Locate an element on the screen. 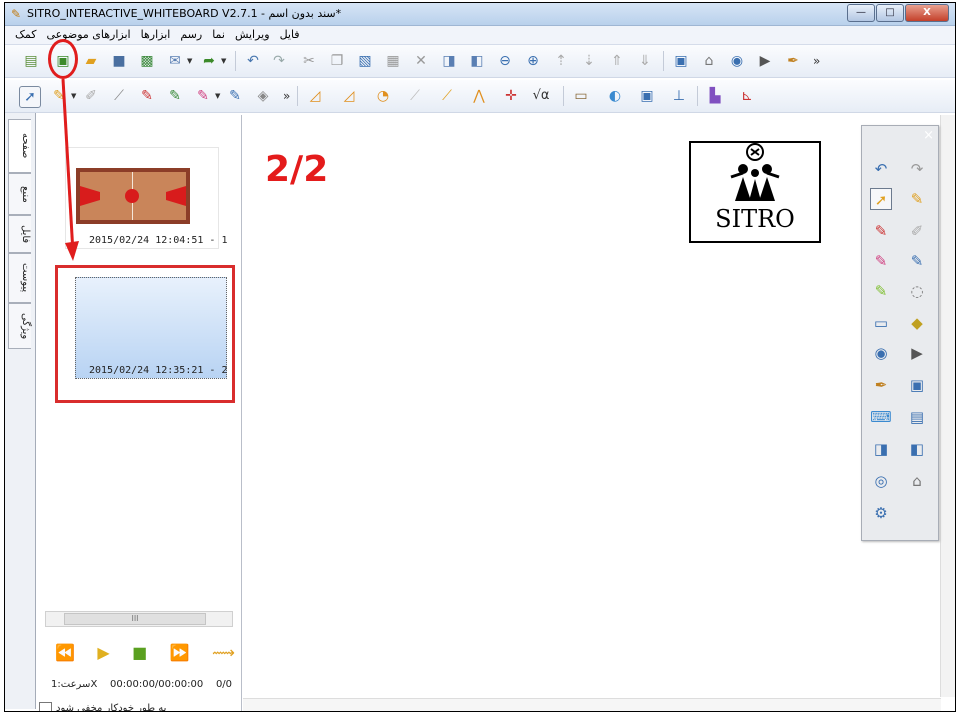  float-brush-icon: ✎ is located at coordinates (881, 231).